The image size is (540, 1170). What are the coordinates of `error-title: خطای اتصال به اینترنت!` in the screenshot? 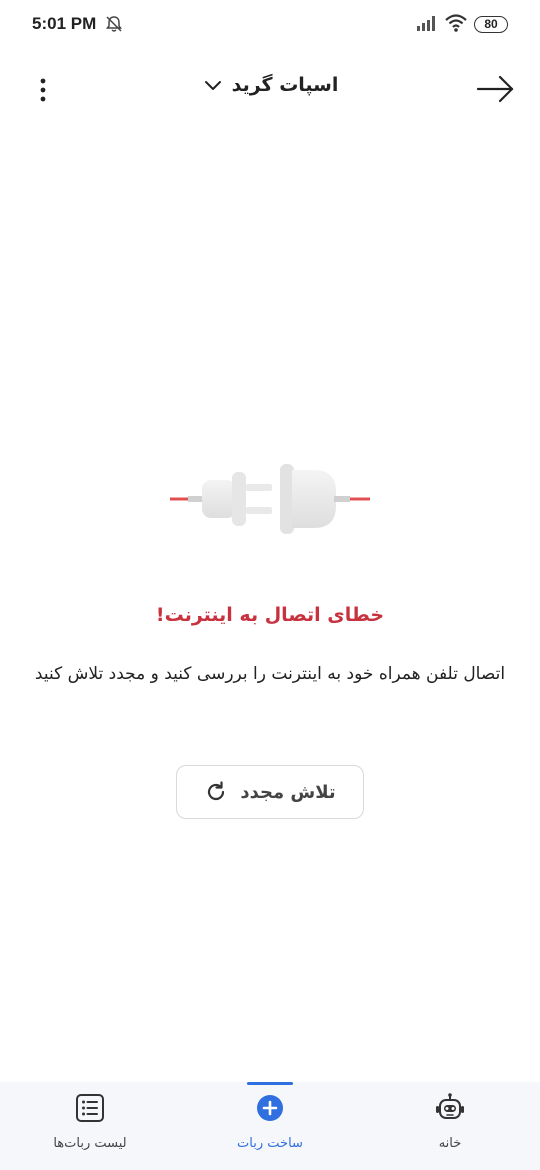 It's located at (270, 615).